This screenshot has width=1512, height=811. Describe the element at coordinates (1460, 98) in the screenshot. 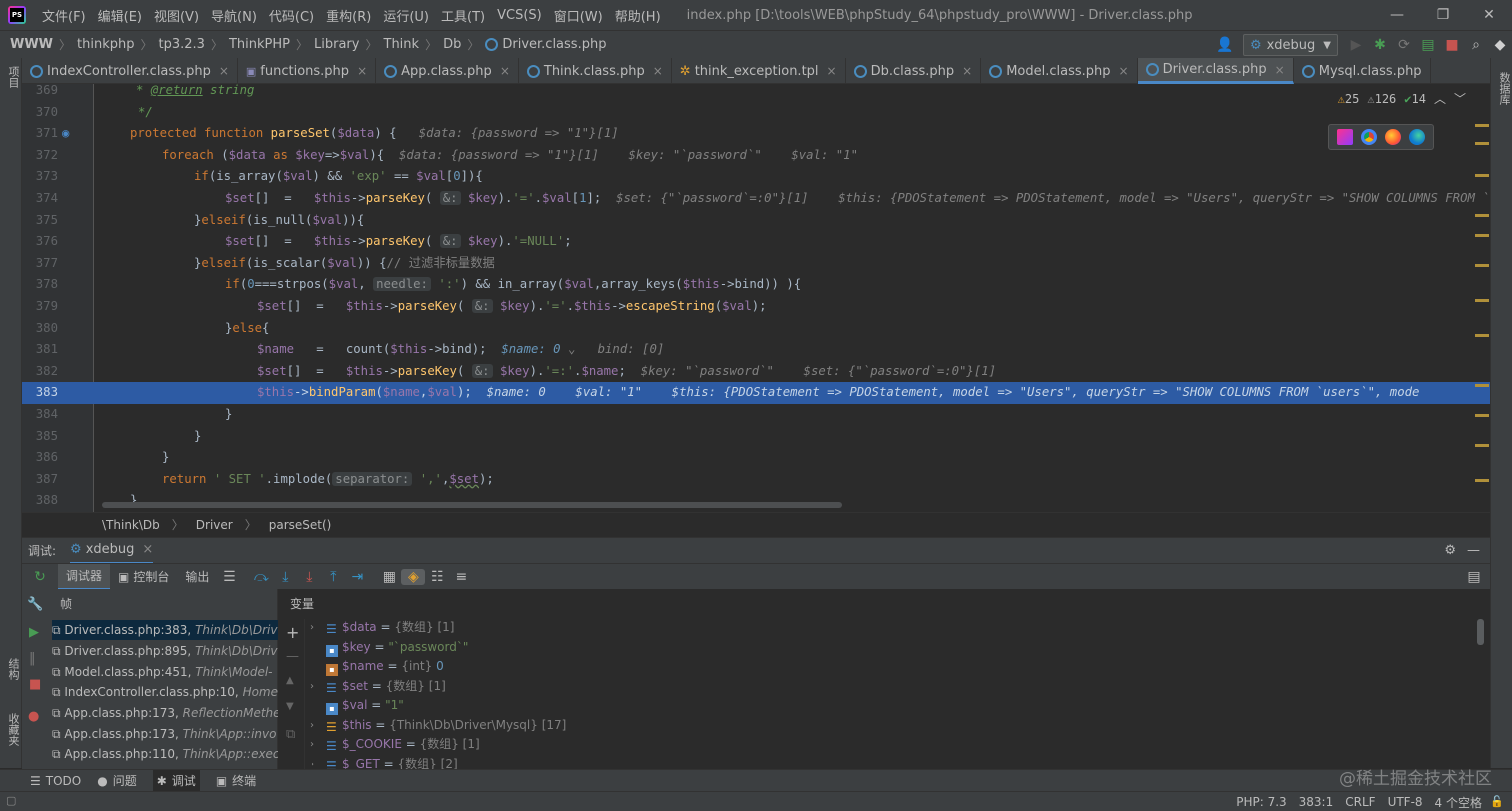

I see `chevron-down-icon: ﹀` at that location.